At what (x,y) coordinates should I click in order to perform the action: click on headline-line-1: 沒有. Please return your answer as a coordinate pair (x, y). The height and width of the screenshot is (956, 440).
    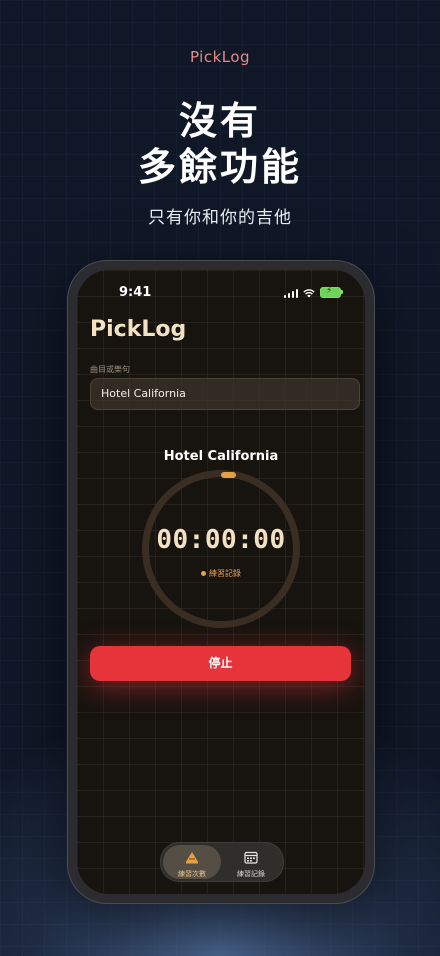
    Looking at the image, I should click on (219, 121).